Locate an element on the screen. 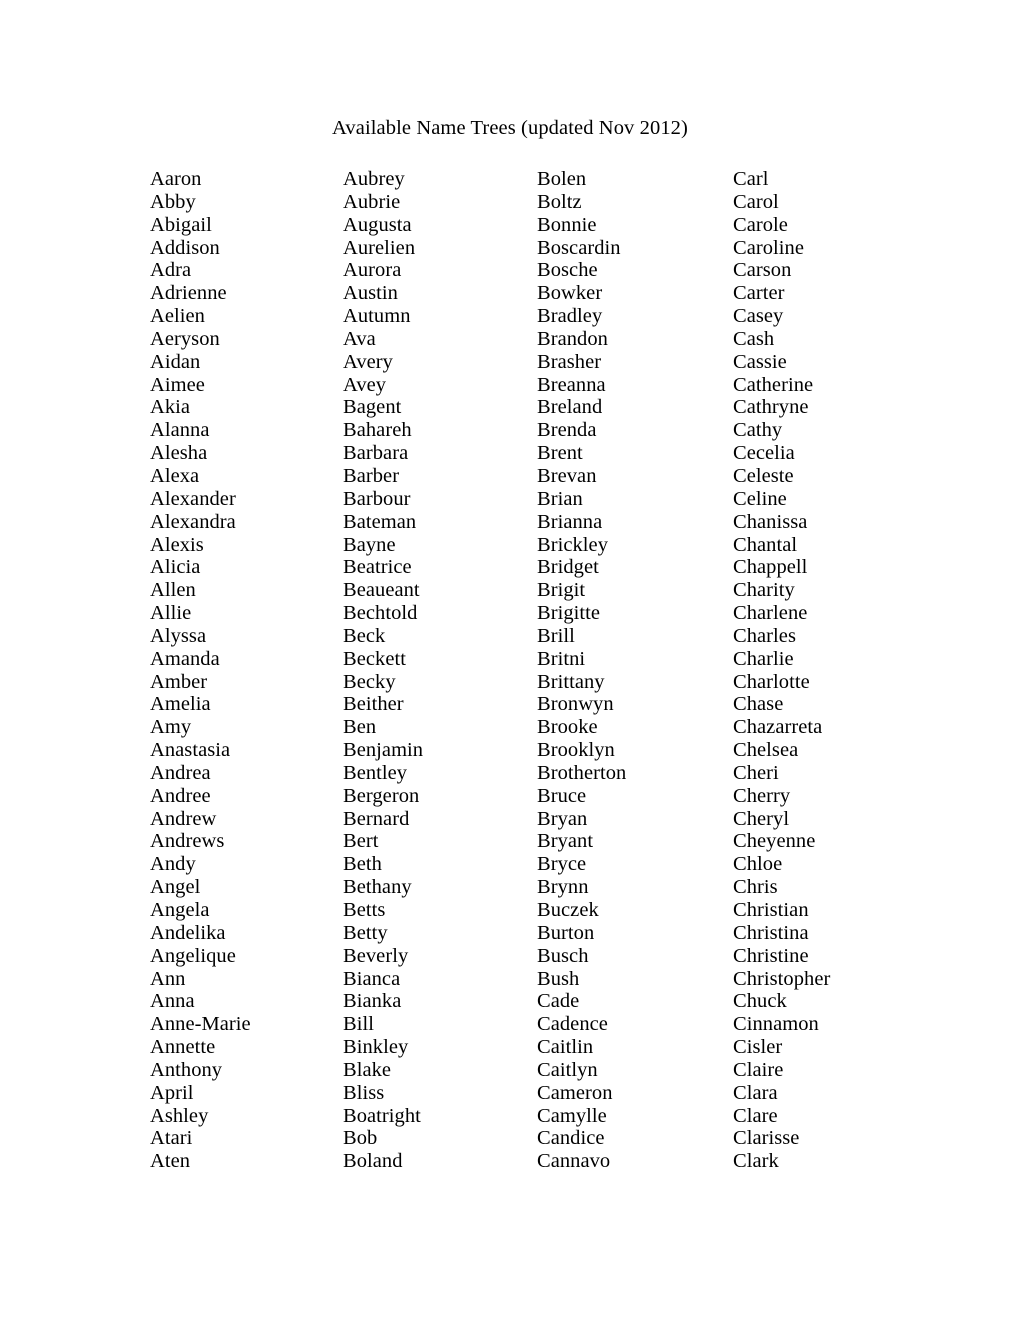 The width and height of the screenshot is (1020, 1320). name-entry: Bianca is located at coordinates (372, 978).